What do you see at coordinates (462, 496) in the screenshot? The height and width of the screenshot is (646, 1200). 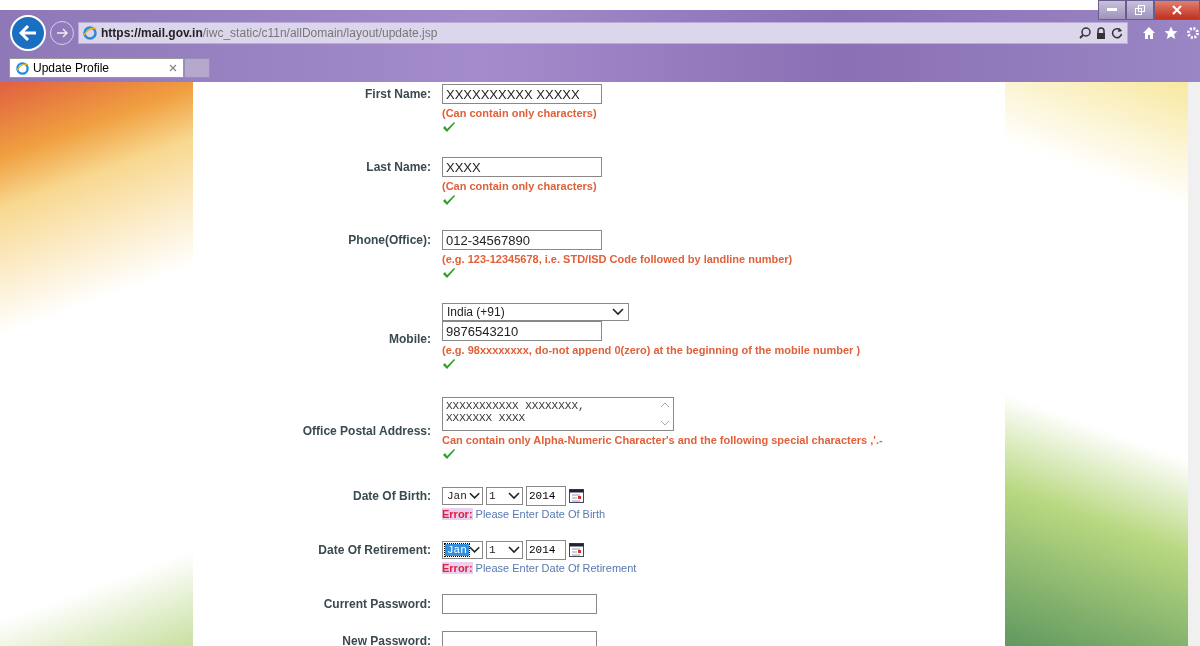 I see `month-dropdown: Jan` at bounding box center [462, 496].